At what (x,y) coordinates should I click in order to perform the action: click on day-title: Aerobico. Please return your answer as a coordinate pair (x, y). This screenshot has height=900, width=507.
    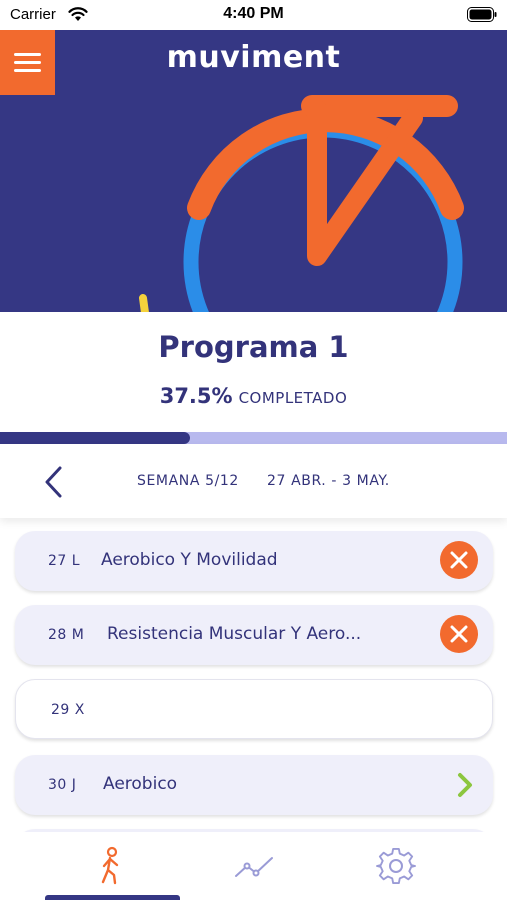
    Looking at the image, I should click on (140, 784).